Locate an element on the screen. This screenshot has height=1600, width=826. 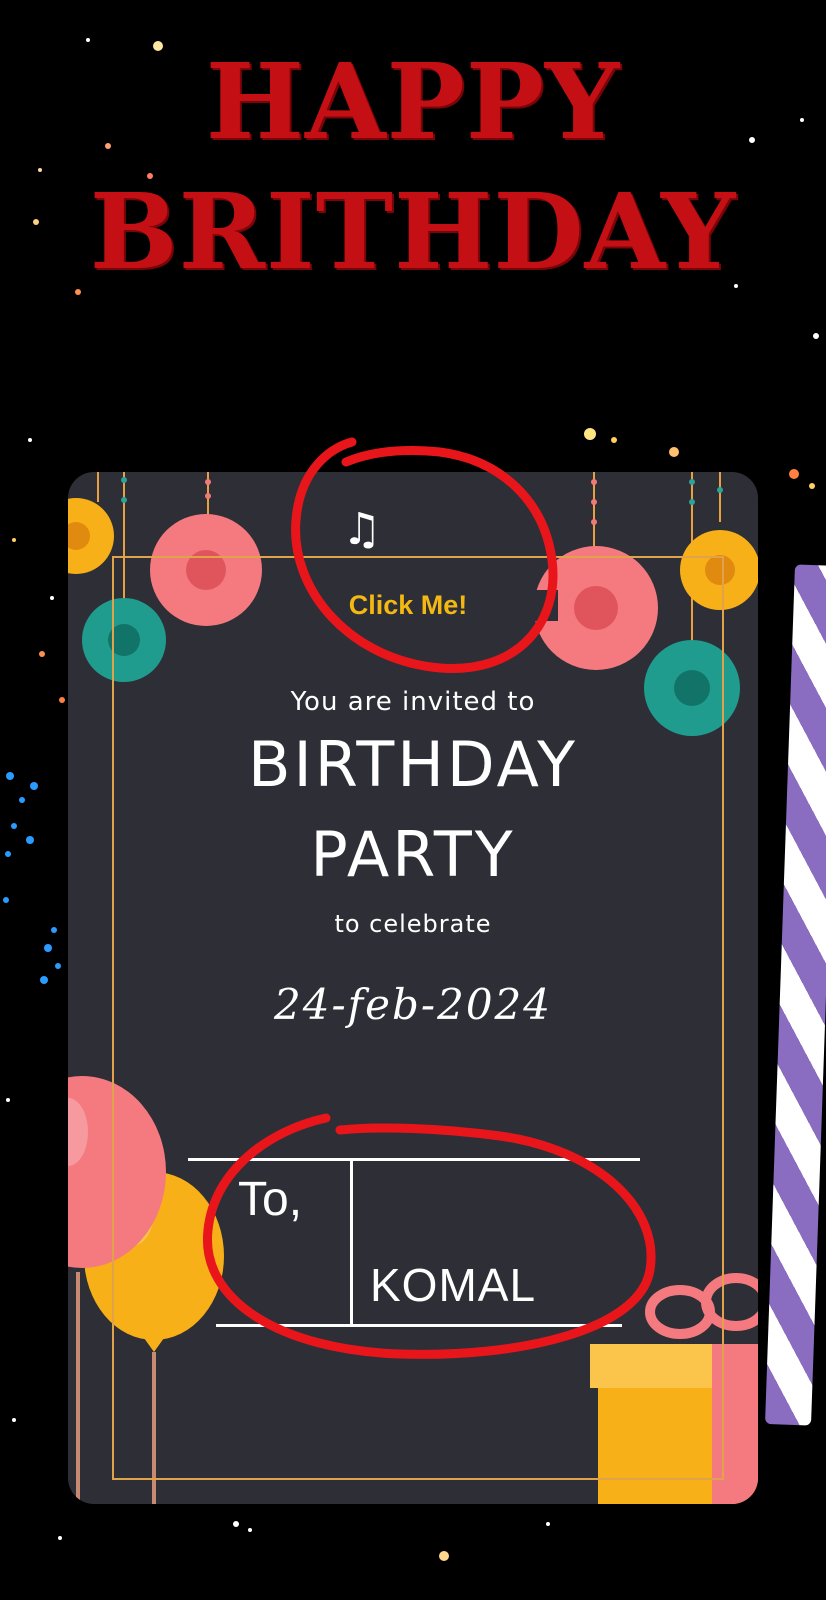
recipient-table-bottom-line is located at coordinates (419, 1325).